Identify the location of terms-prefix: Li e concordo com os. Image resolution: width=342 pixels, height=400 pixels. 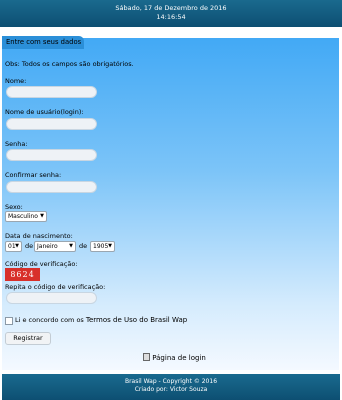
(49, 320).